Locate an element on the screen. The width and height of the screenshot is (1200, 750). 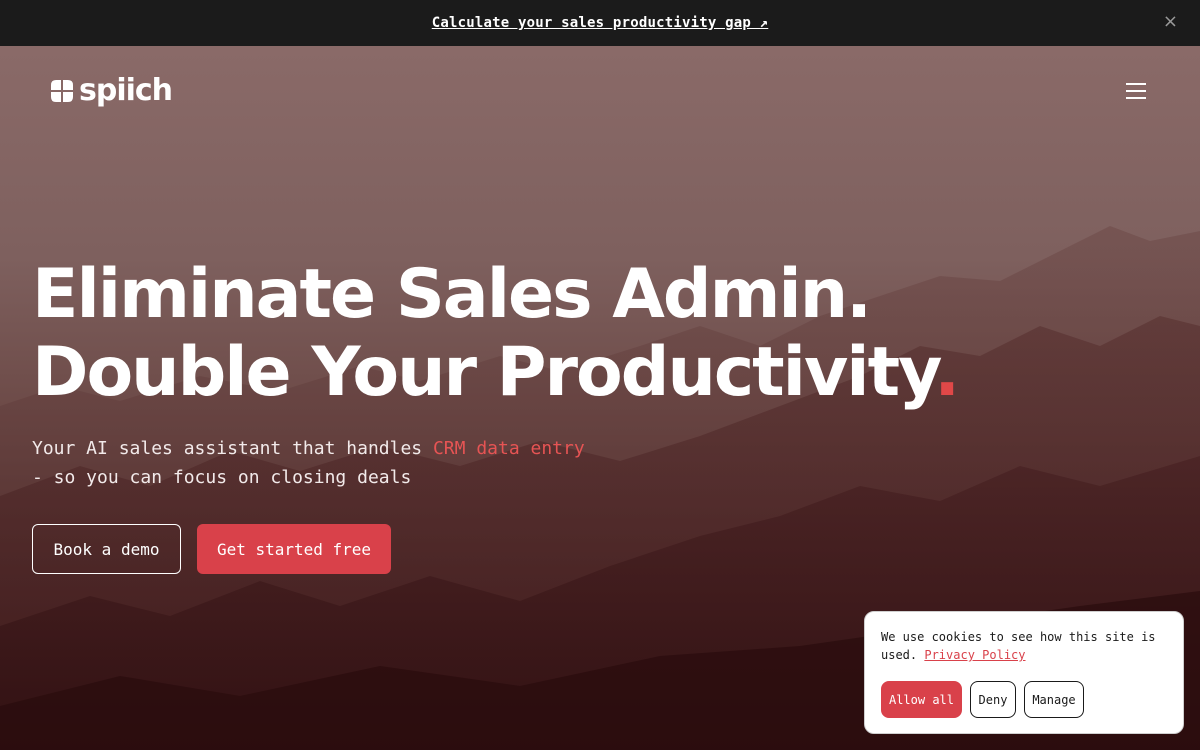
headline-line-2: Double Your Productivity is located at coordinates (484, 372).